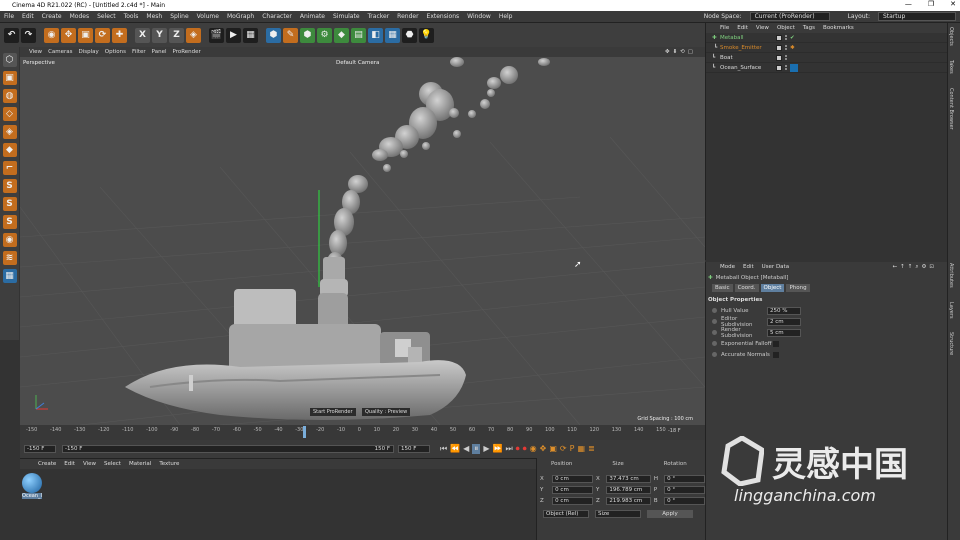  What do you see at coordinates (748, 38) in the screenshot?
I see `object-name: Metaball` at bounding box center [748, 38].